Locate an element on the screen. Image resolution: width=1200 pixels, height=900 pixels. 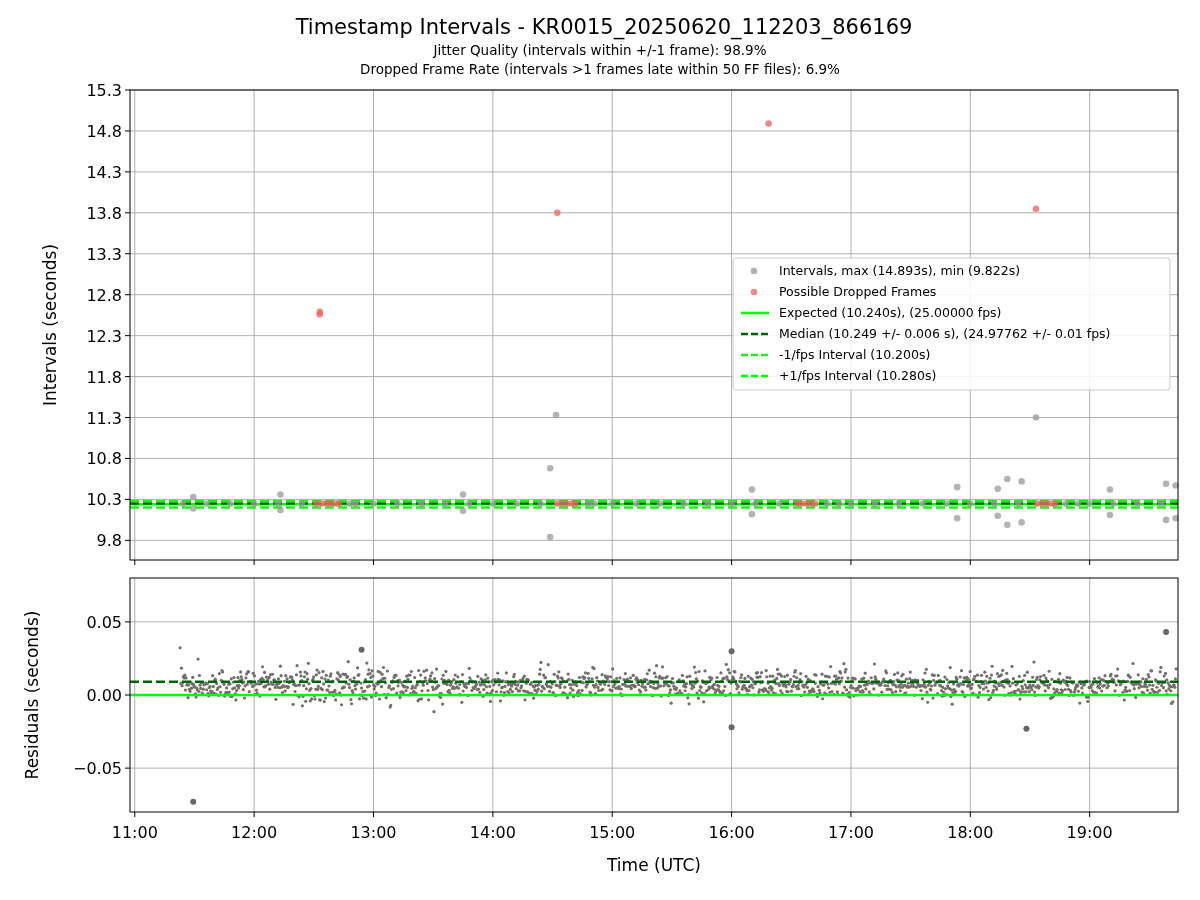
y-tick-label: 14.8 is located at coordinates (104, 131).